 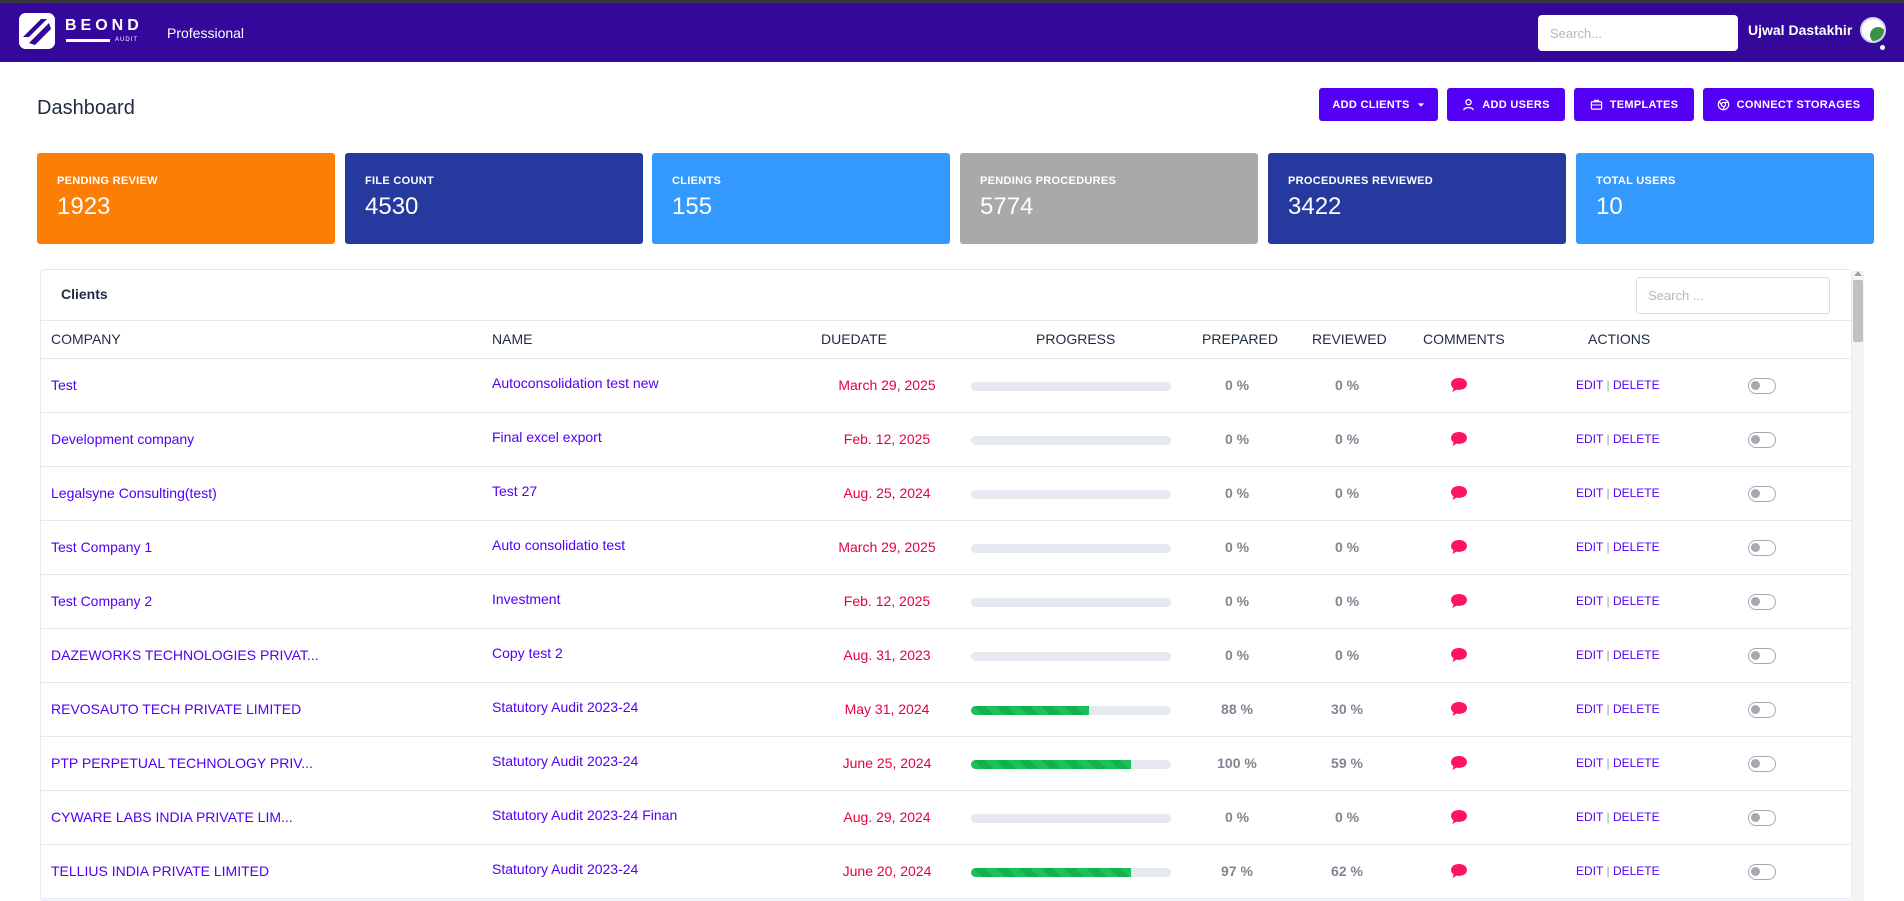 What do you see at coordinates (512, 339) in the screenshot?
I see `column-header-name: NAME` at bounding box center [512, 339].